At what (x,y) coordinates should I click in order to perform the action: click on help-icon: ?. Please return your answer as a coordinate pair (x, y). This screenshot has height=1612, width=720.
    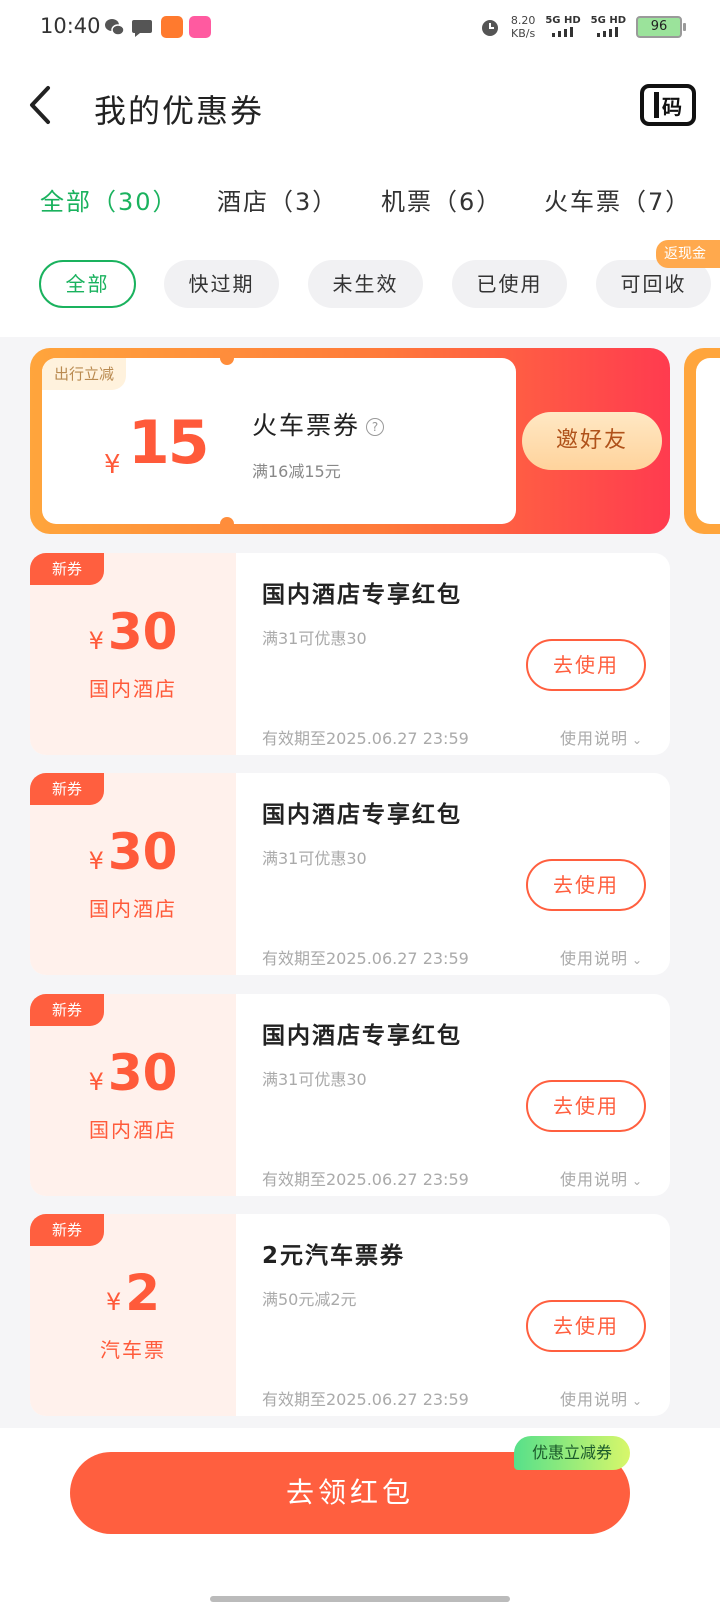
    Looking at the image, I should click on (375, 427).